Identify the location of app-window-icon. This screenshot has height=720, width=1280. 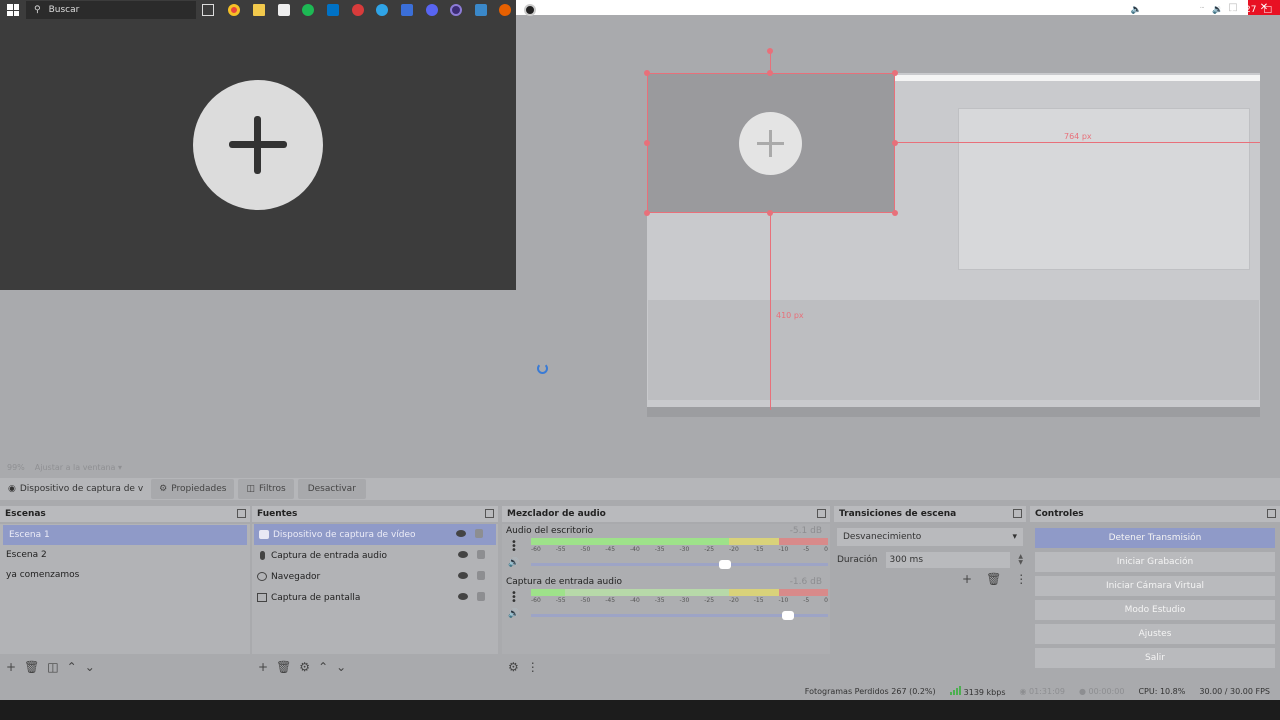
(481, 10).